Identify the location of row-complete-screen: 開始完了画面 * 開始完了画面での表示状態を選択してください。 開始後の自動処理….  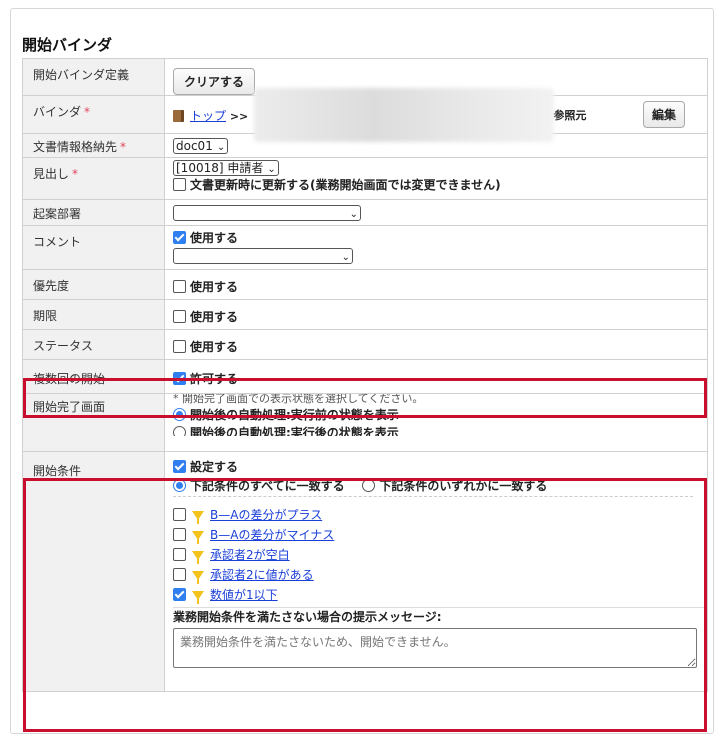
(365, 422).